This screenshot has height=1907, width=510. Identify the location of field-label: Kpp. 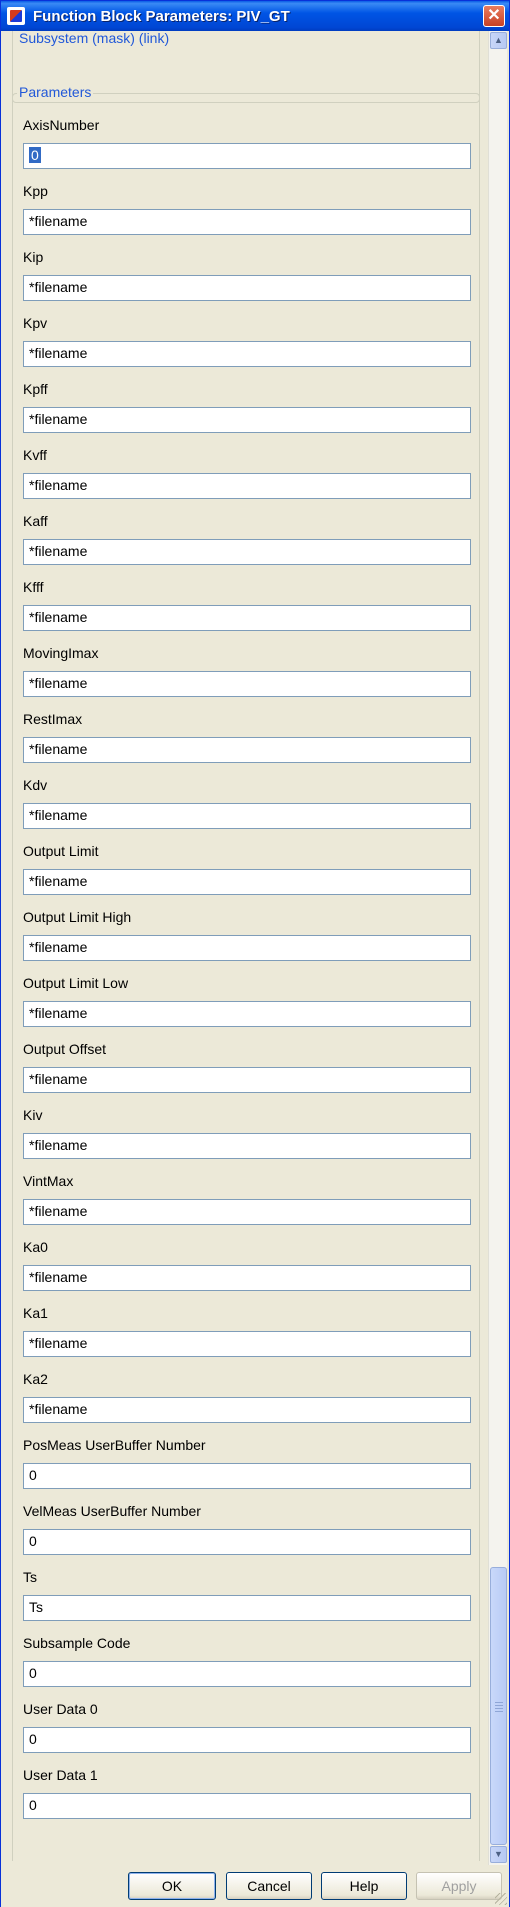
(35, 191).